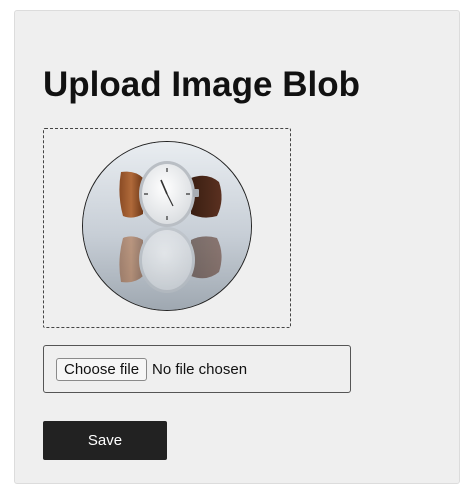 This screenshot has height=498, width=474. I want to click on page-title: Upload Image Blob, so click(201, 84).